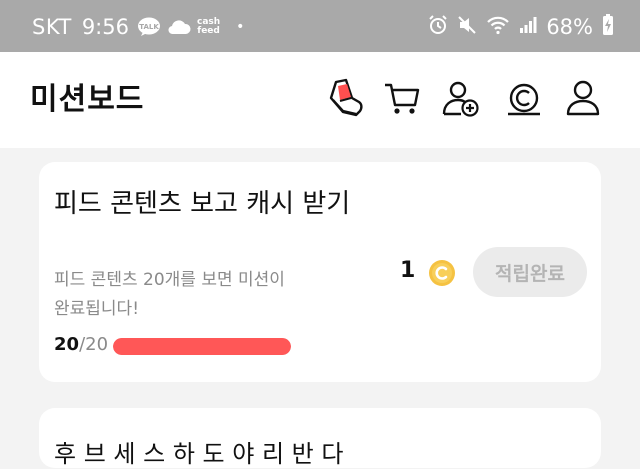  I want to click on kakaotalk-icon: TALK, so click(149, 27).